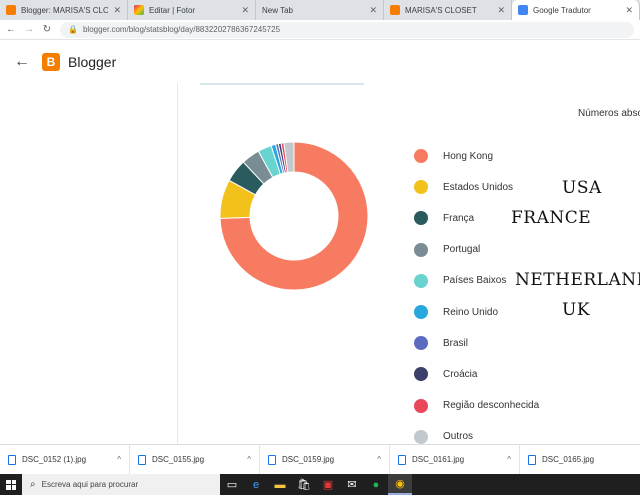 Image resolution: width=640 pixels, height=495 pixels. What do you see at coordinates (460, 280) in the screenshot?
I see `legend-item: Países Baixos` at bounding box center [460, 280].